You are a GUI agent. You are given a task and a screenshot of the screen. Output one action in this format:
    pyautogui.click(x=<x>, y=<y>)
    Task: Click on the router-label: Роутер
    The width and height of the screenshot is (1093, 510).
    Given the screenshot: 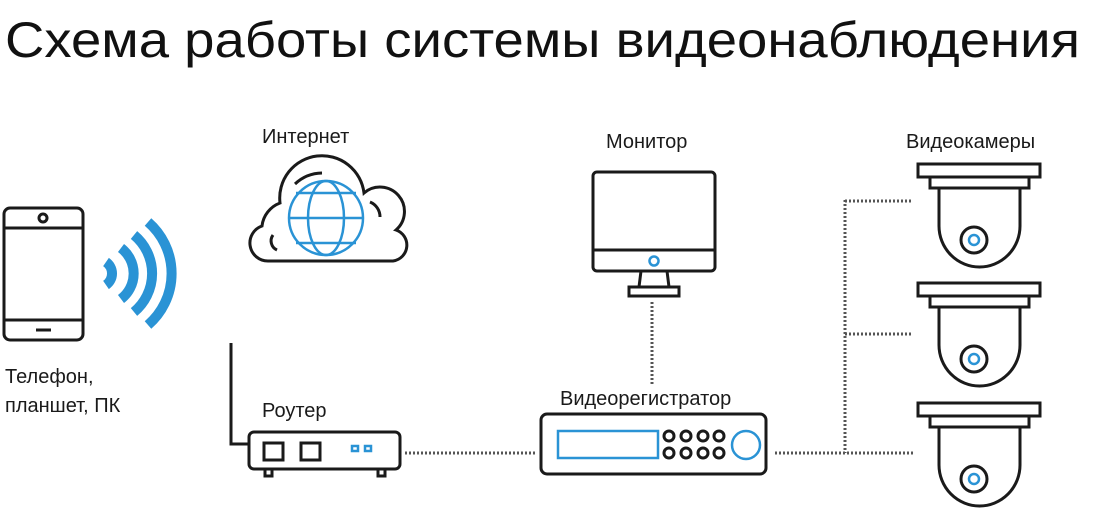 What is the action you would take?
    pyautogui.click(x=294, y=411)
    